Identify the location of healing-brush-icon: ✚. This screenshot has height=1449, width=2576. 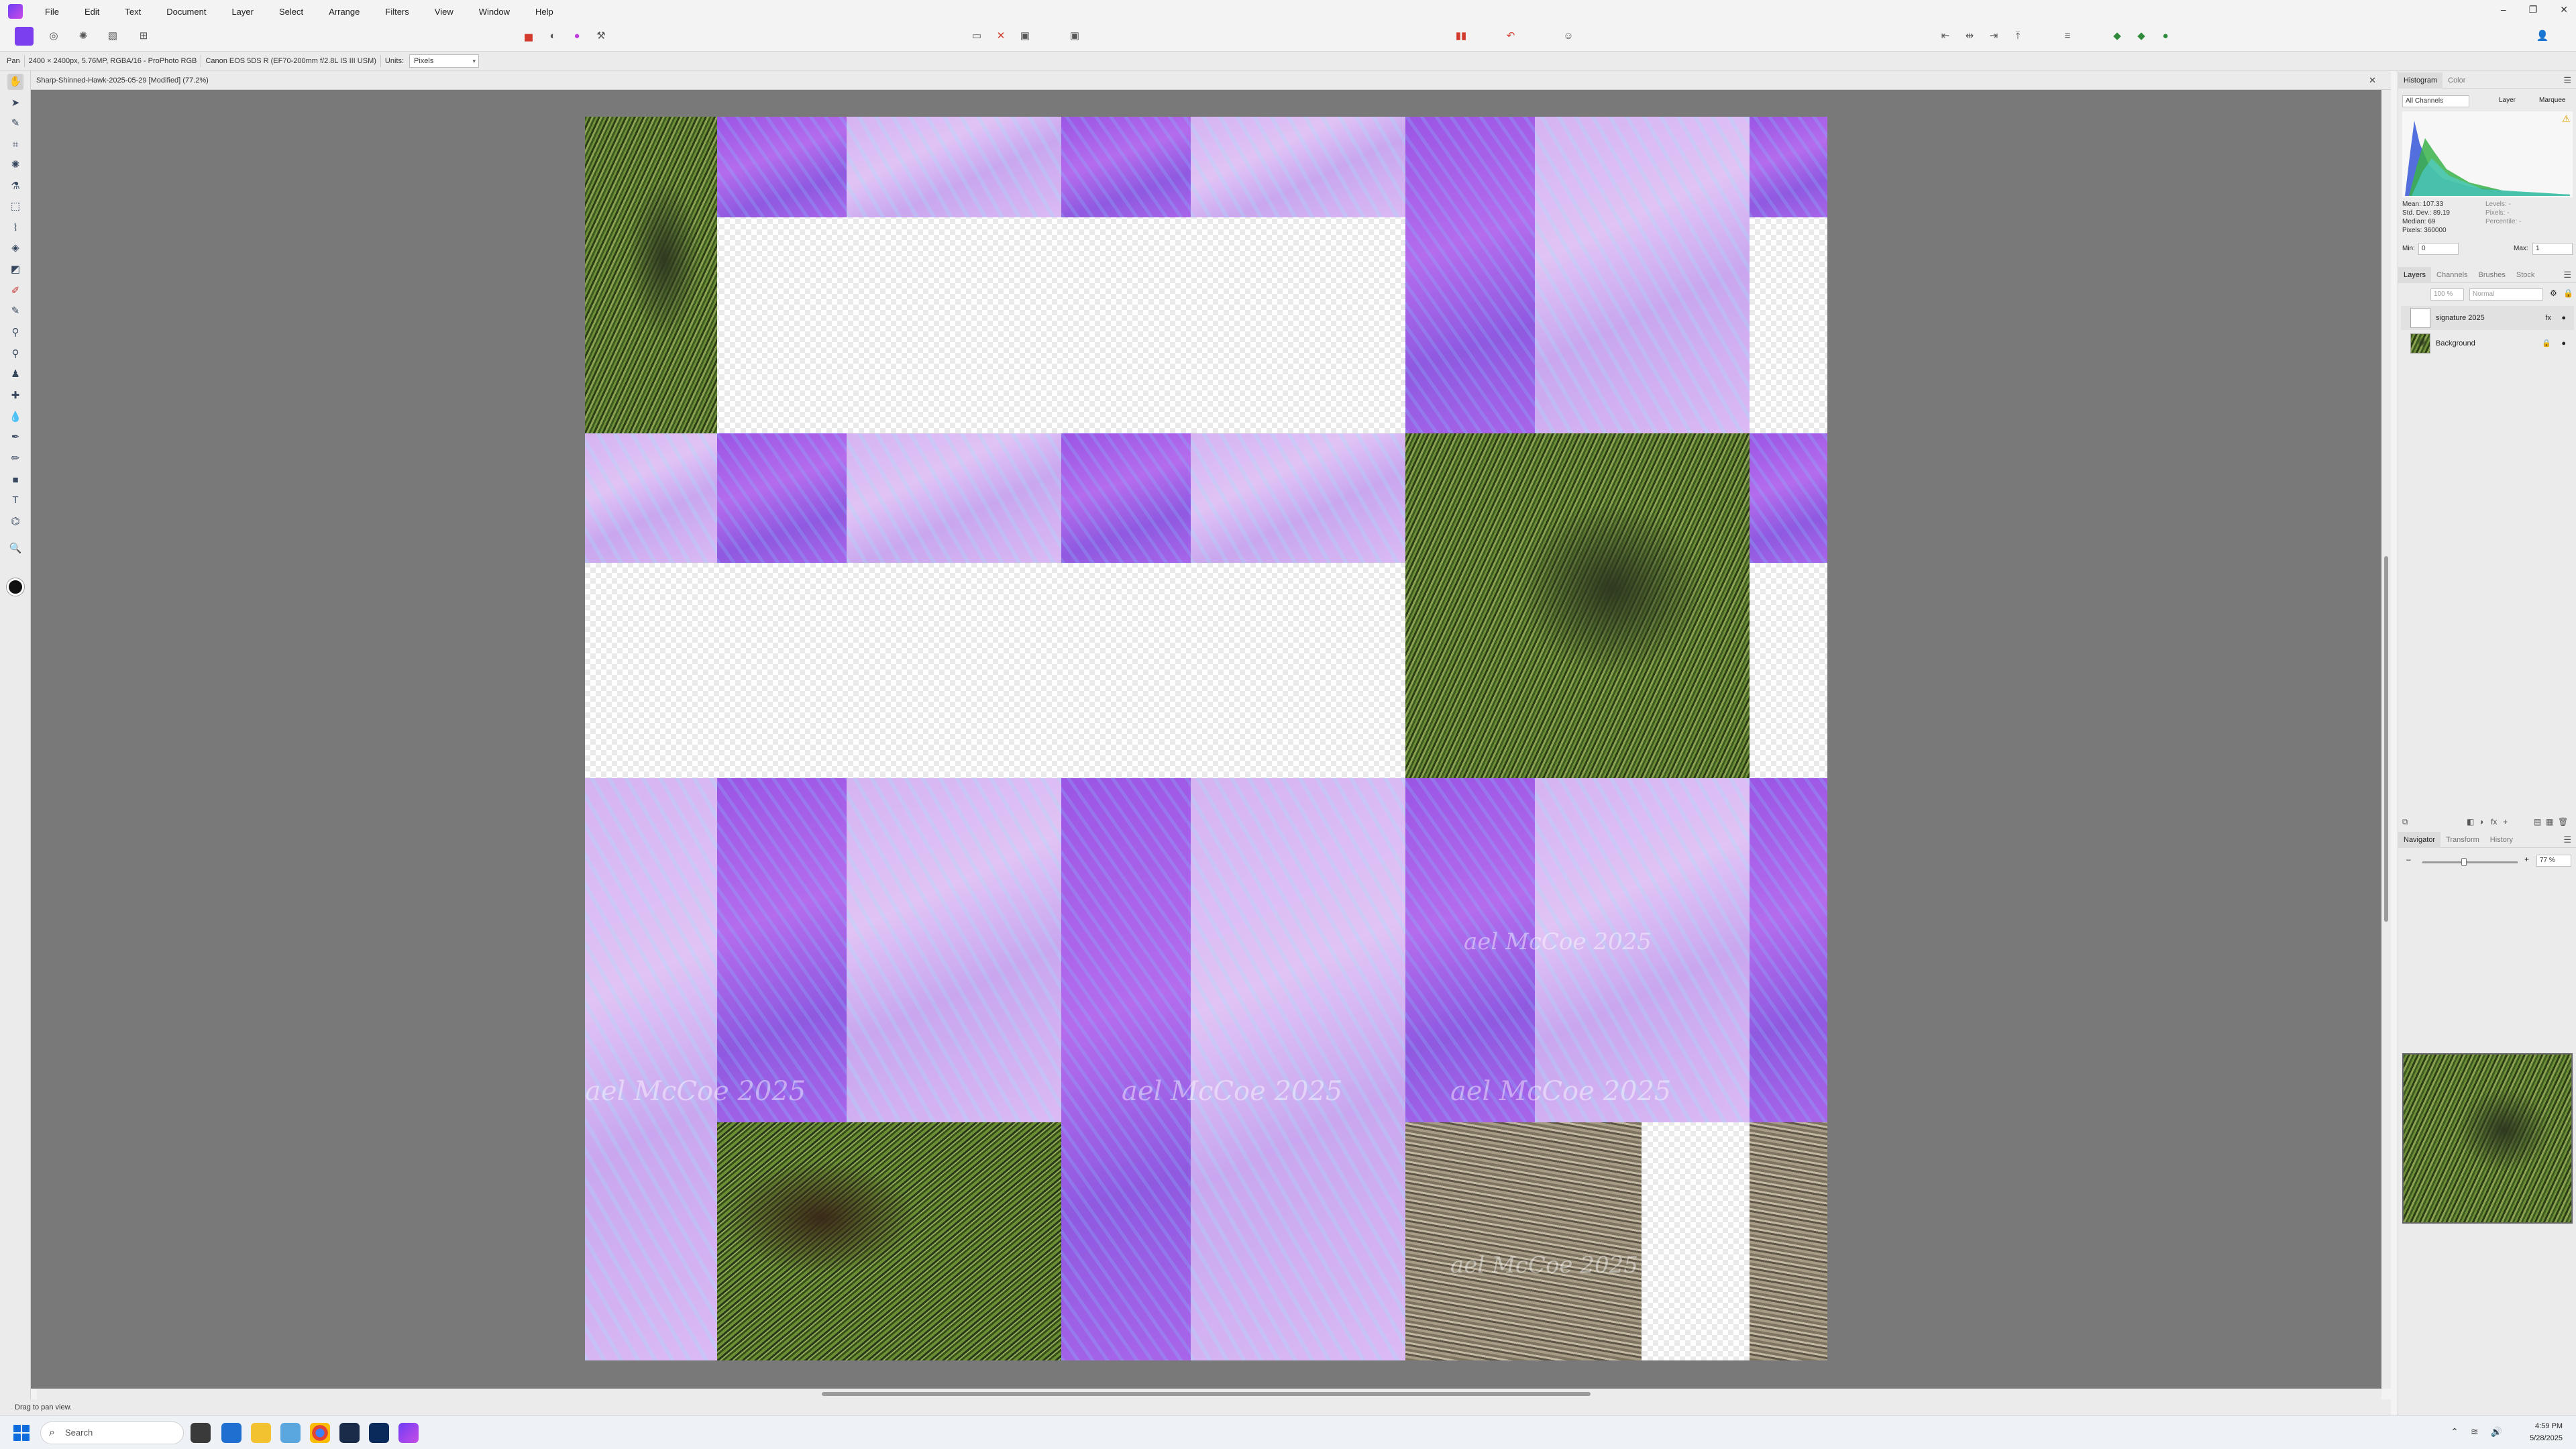
(15, 396).